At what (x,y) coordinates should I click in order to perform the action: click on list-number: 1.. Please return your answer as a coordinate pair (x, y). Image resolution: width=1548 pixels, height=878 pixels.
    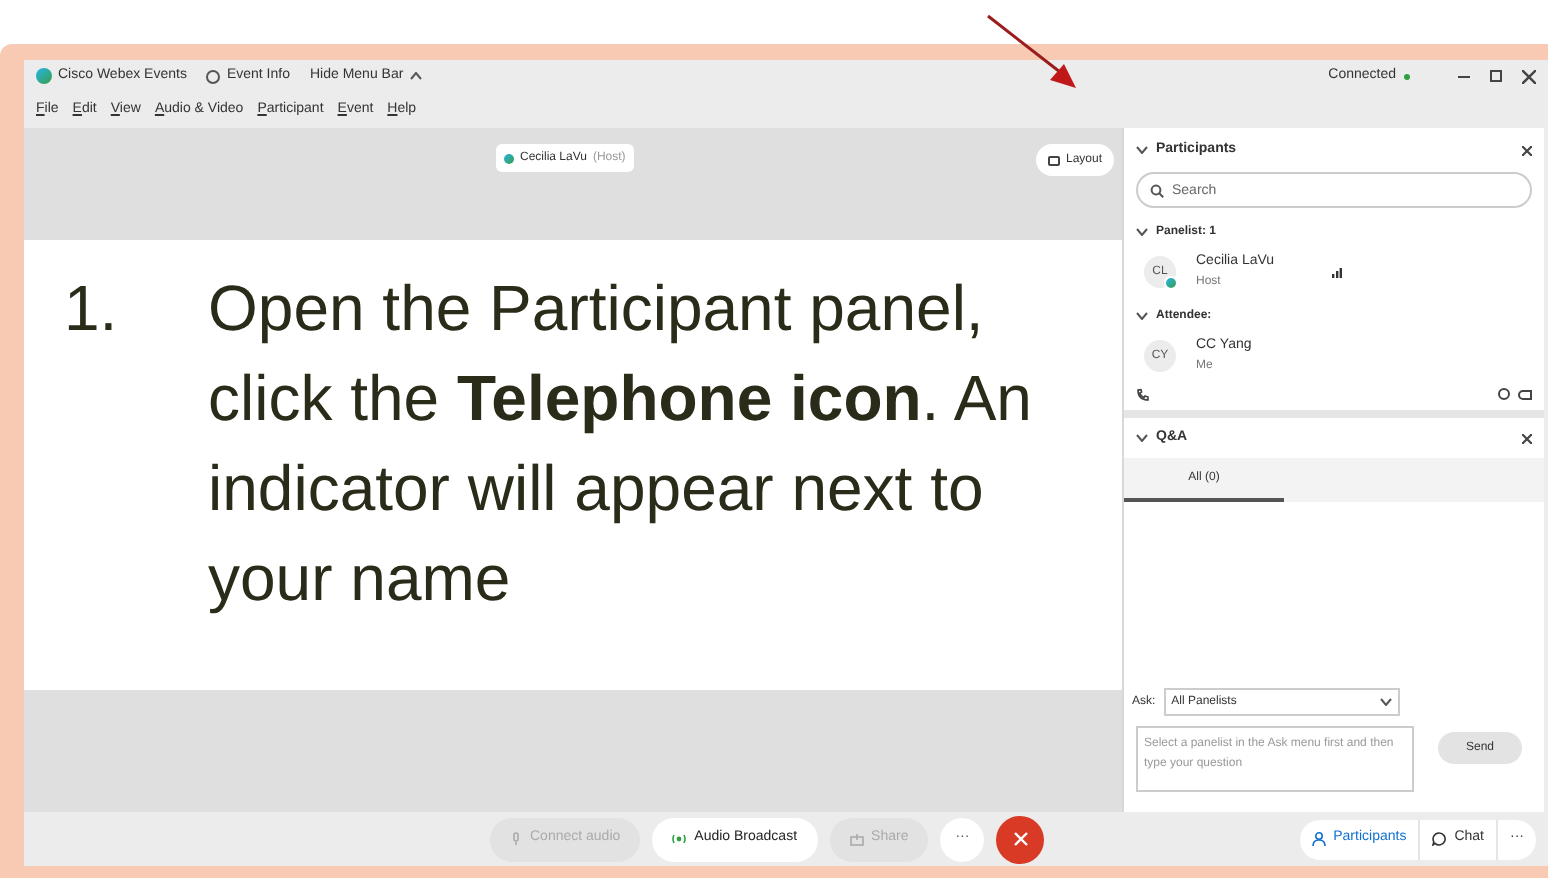
    Looking at the image, I should click on (91, 309).